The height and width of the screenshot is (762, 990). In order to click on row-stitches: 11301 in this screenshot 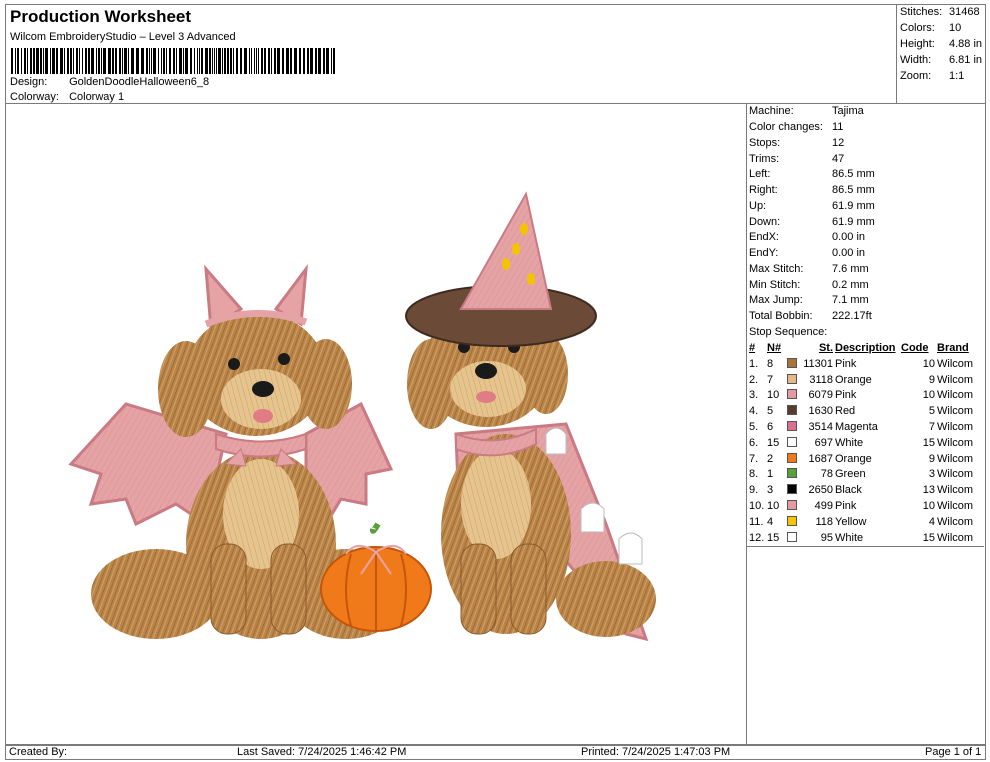, I will do `click(818, 363)`.